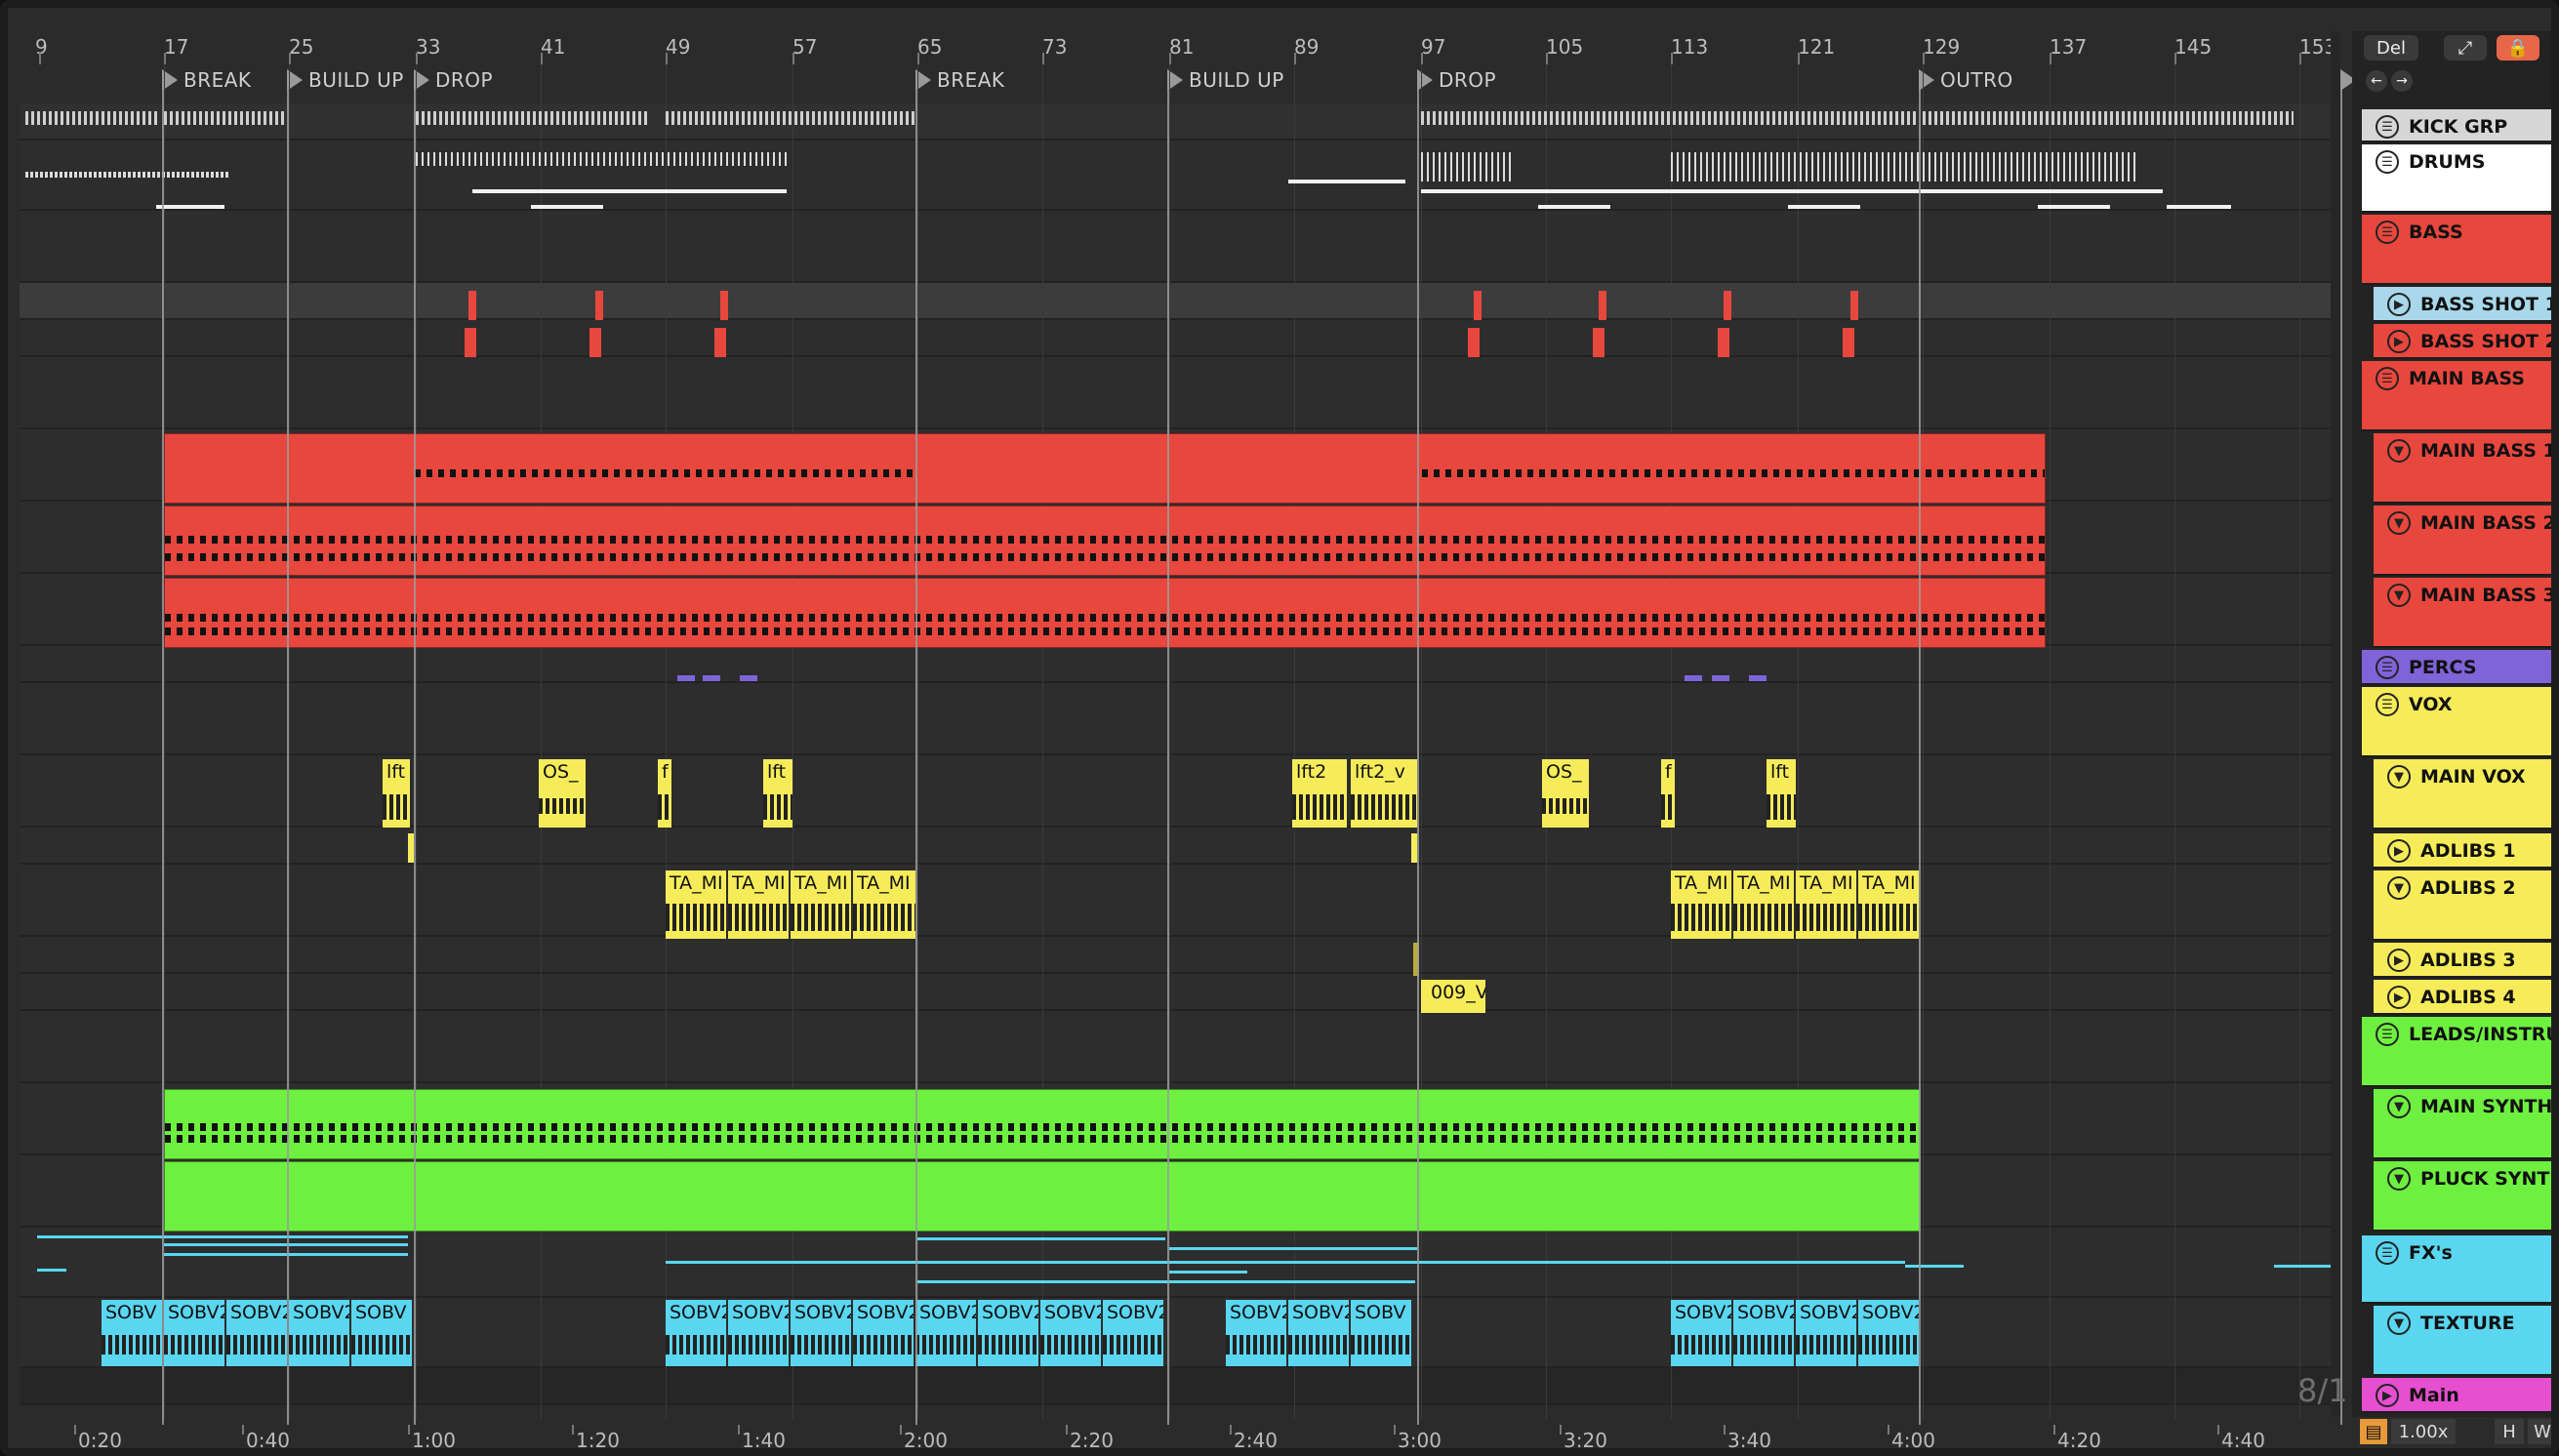  What do you see at coordinates (2457, 178) in the screenshot?
I see `track-header-drums: ☰ DRUMS` at bounding box center [2457, 178].